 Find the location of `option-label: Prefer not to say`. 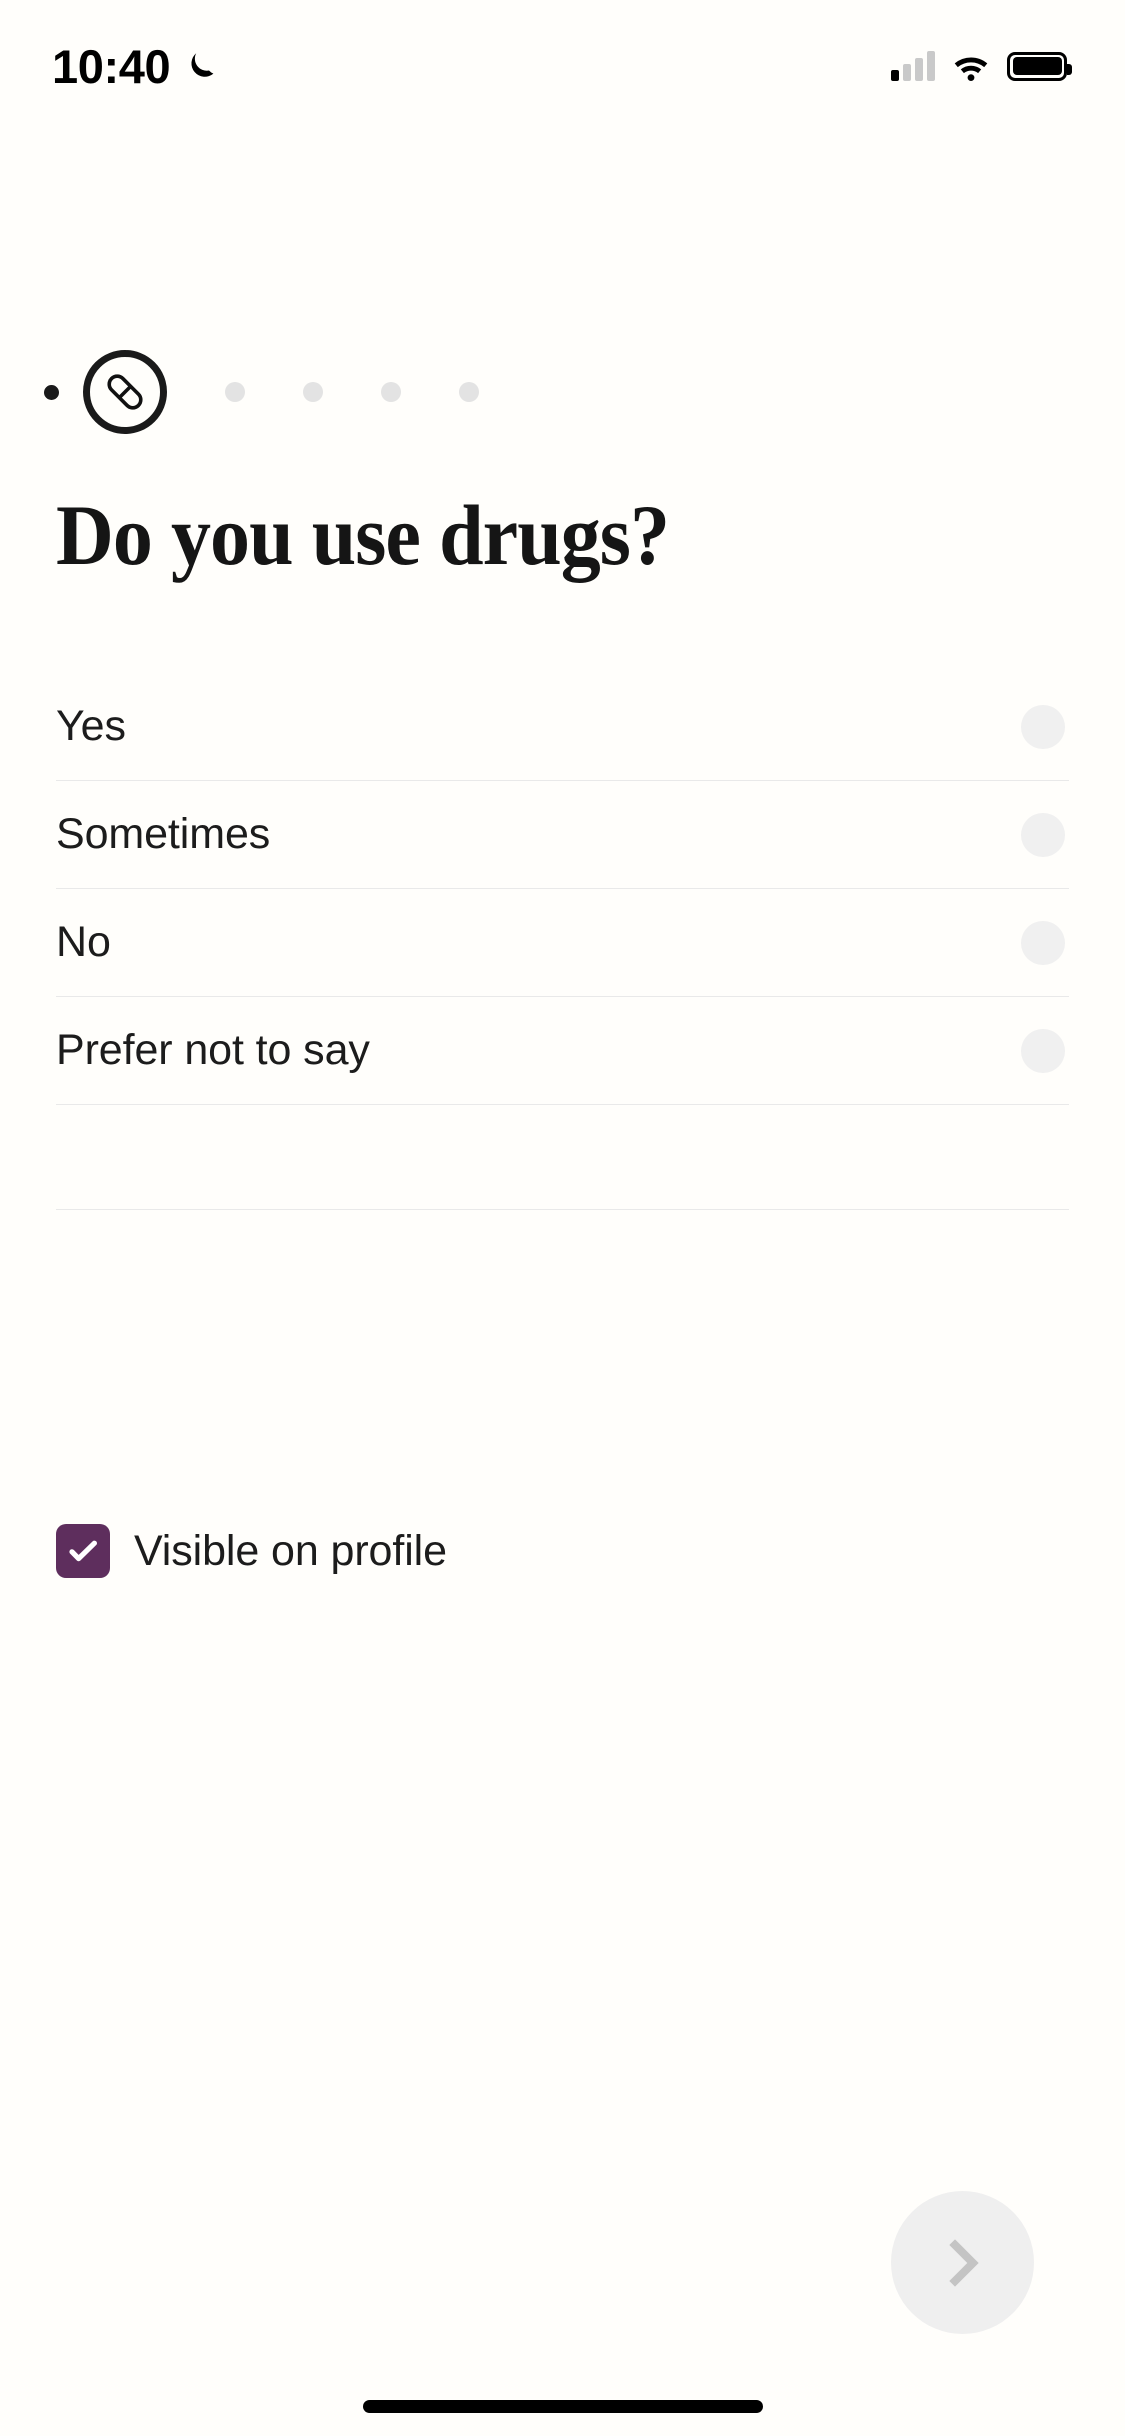

option-label: Prefer not to say is located at coordinates (213, 1050).